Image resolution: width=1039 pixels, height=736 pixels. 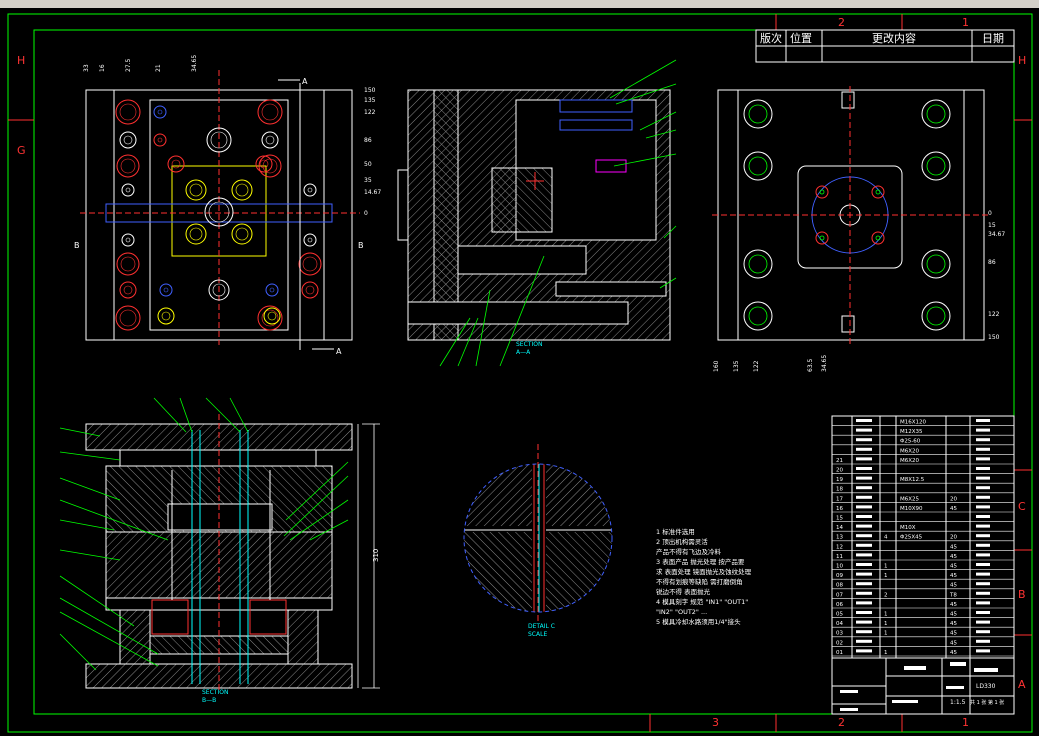 I want to click on bom-cell-no: 14, so click(x=839, y=528).